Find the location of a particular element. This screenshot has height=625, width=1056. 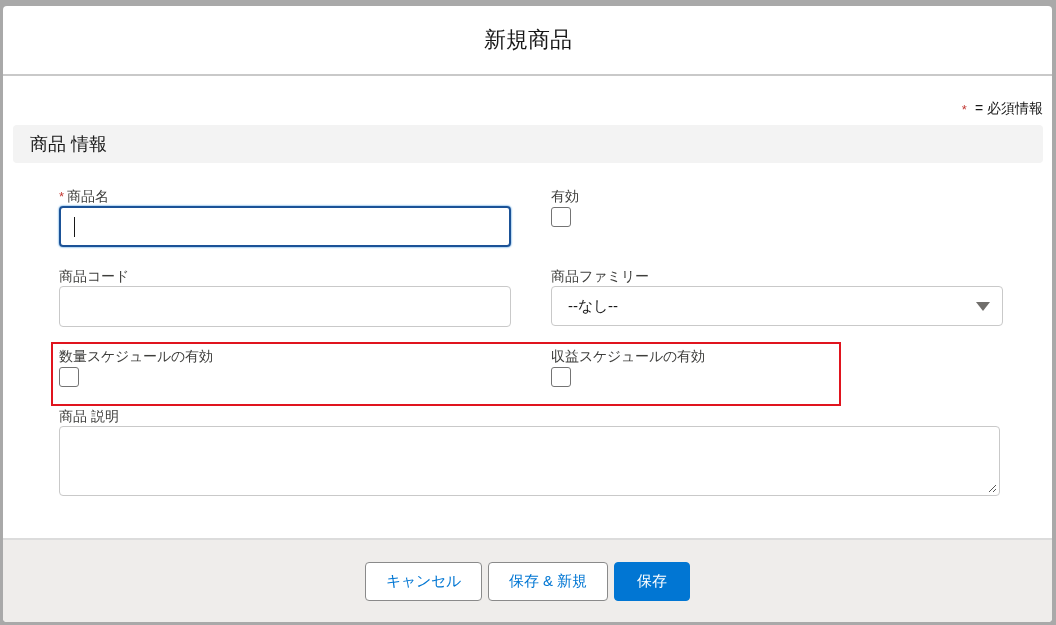

field-label: 商品名 is located at coordinates (88, 196).